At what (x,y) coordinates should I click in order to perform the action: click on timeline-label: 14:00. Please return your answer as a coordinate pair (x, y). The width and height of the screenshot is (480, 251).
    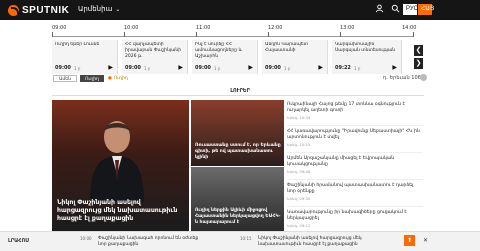
    Looking at the image, I should click on (409, 28).